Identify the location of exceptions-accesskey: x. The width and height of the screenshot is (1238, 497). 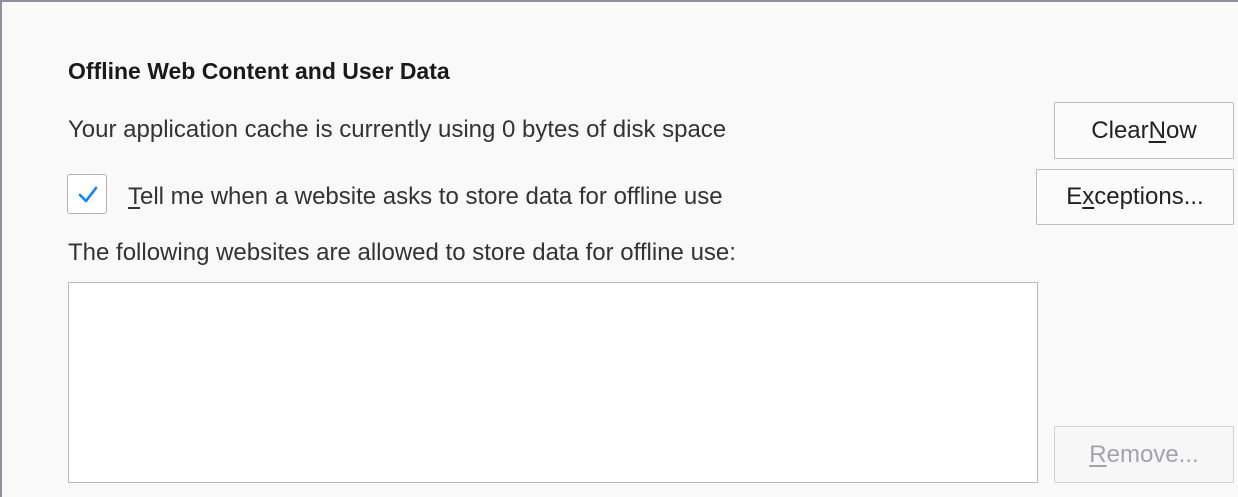
(1088, 196).